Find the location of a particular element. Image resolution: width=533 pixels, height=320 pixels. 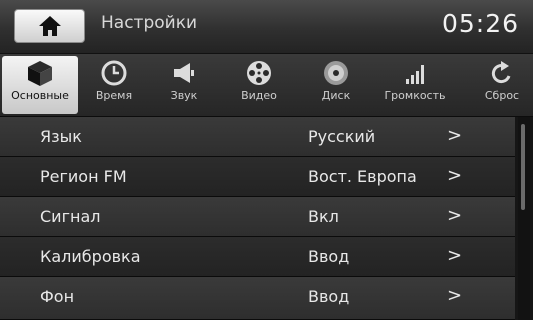

home-icon is located at coordinates (49, 26).